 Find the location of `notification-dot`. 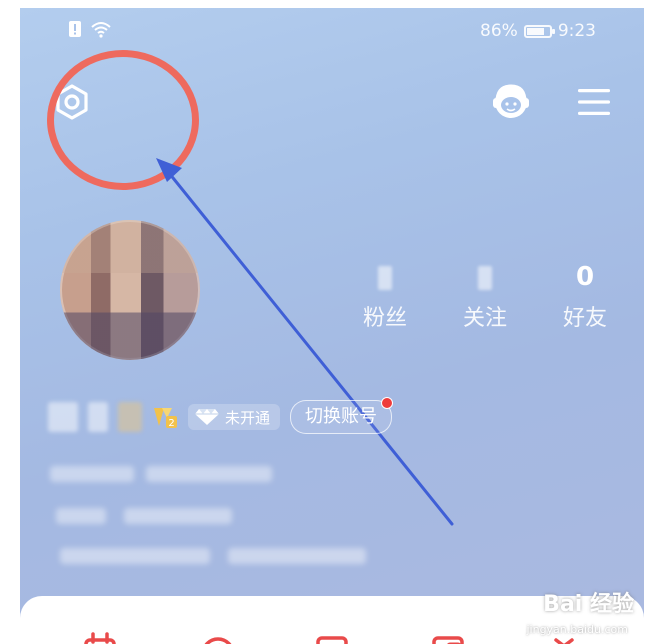

notification-dot is located at coordinates (387, 403).